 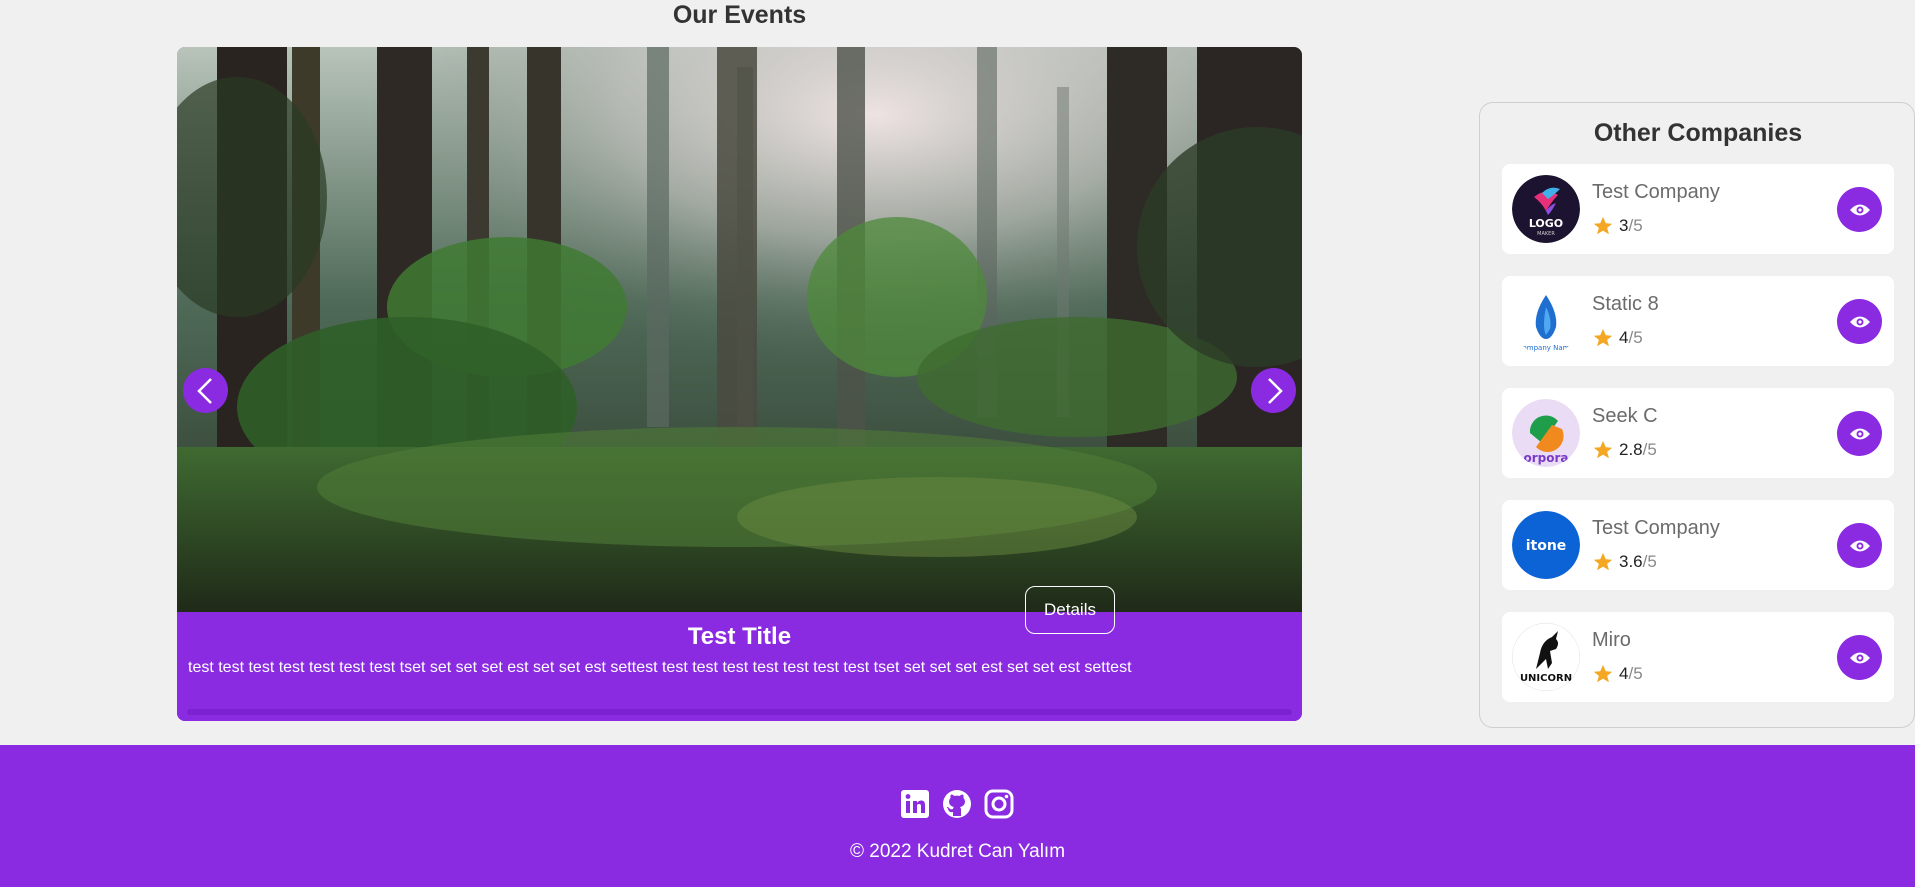 What do you see at coordinates (1546, 678) in the screenshot?
I see `svg-text: UNICORN` at bounding box center [1546, 678].